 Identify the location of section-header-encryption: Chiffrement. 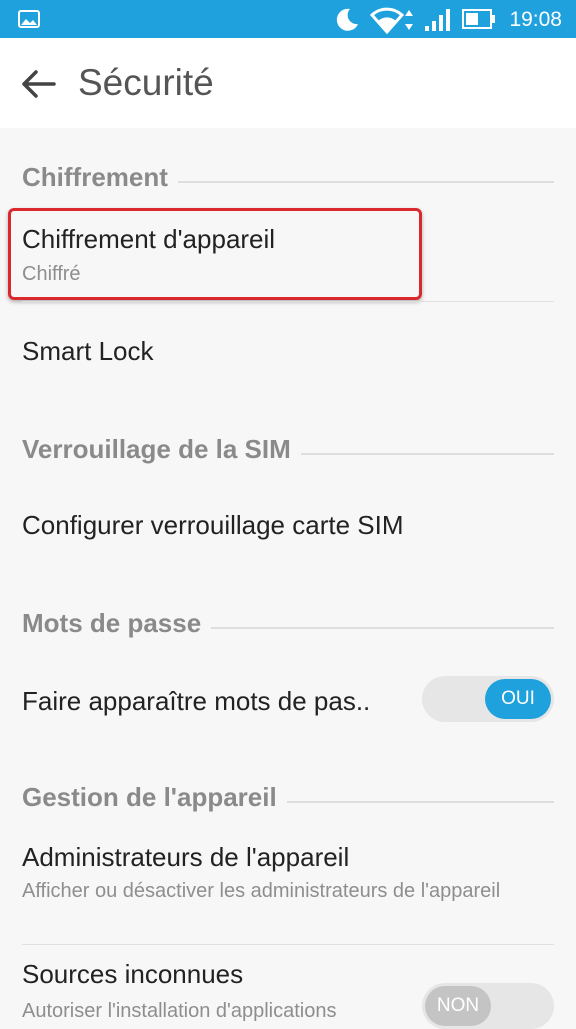
(288, 177).